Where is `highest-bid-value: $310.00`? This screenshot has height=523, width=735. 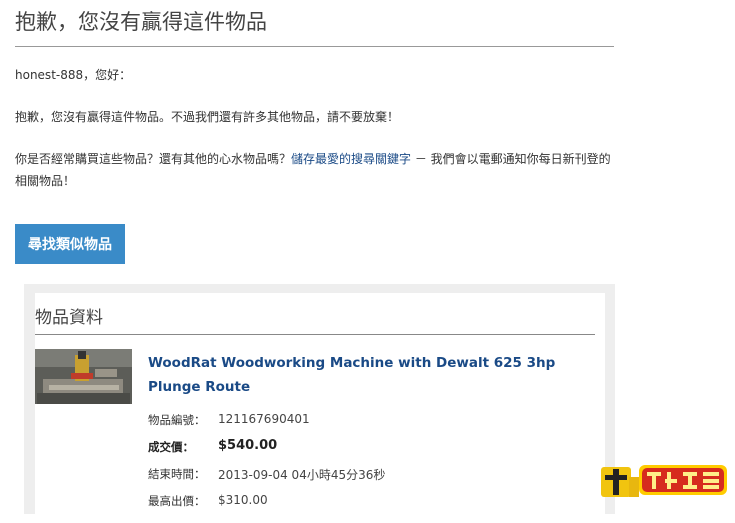
highest-bid-value: $310.00 is located at coordinates (243, 500).